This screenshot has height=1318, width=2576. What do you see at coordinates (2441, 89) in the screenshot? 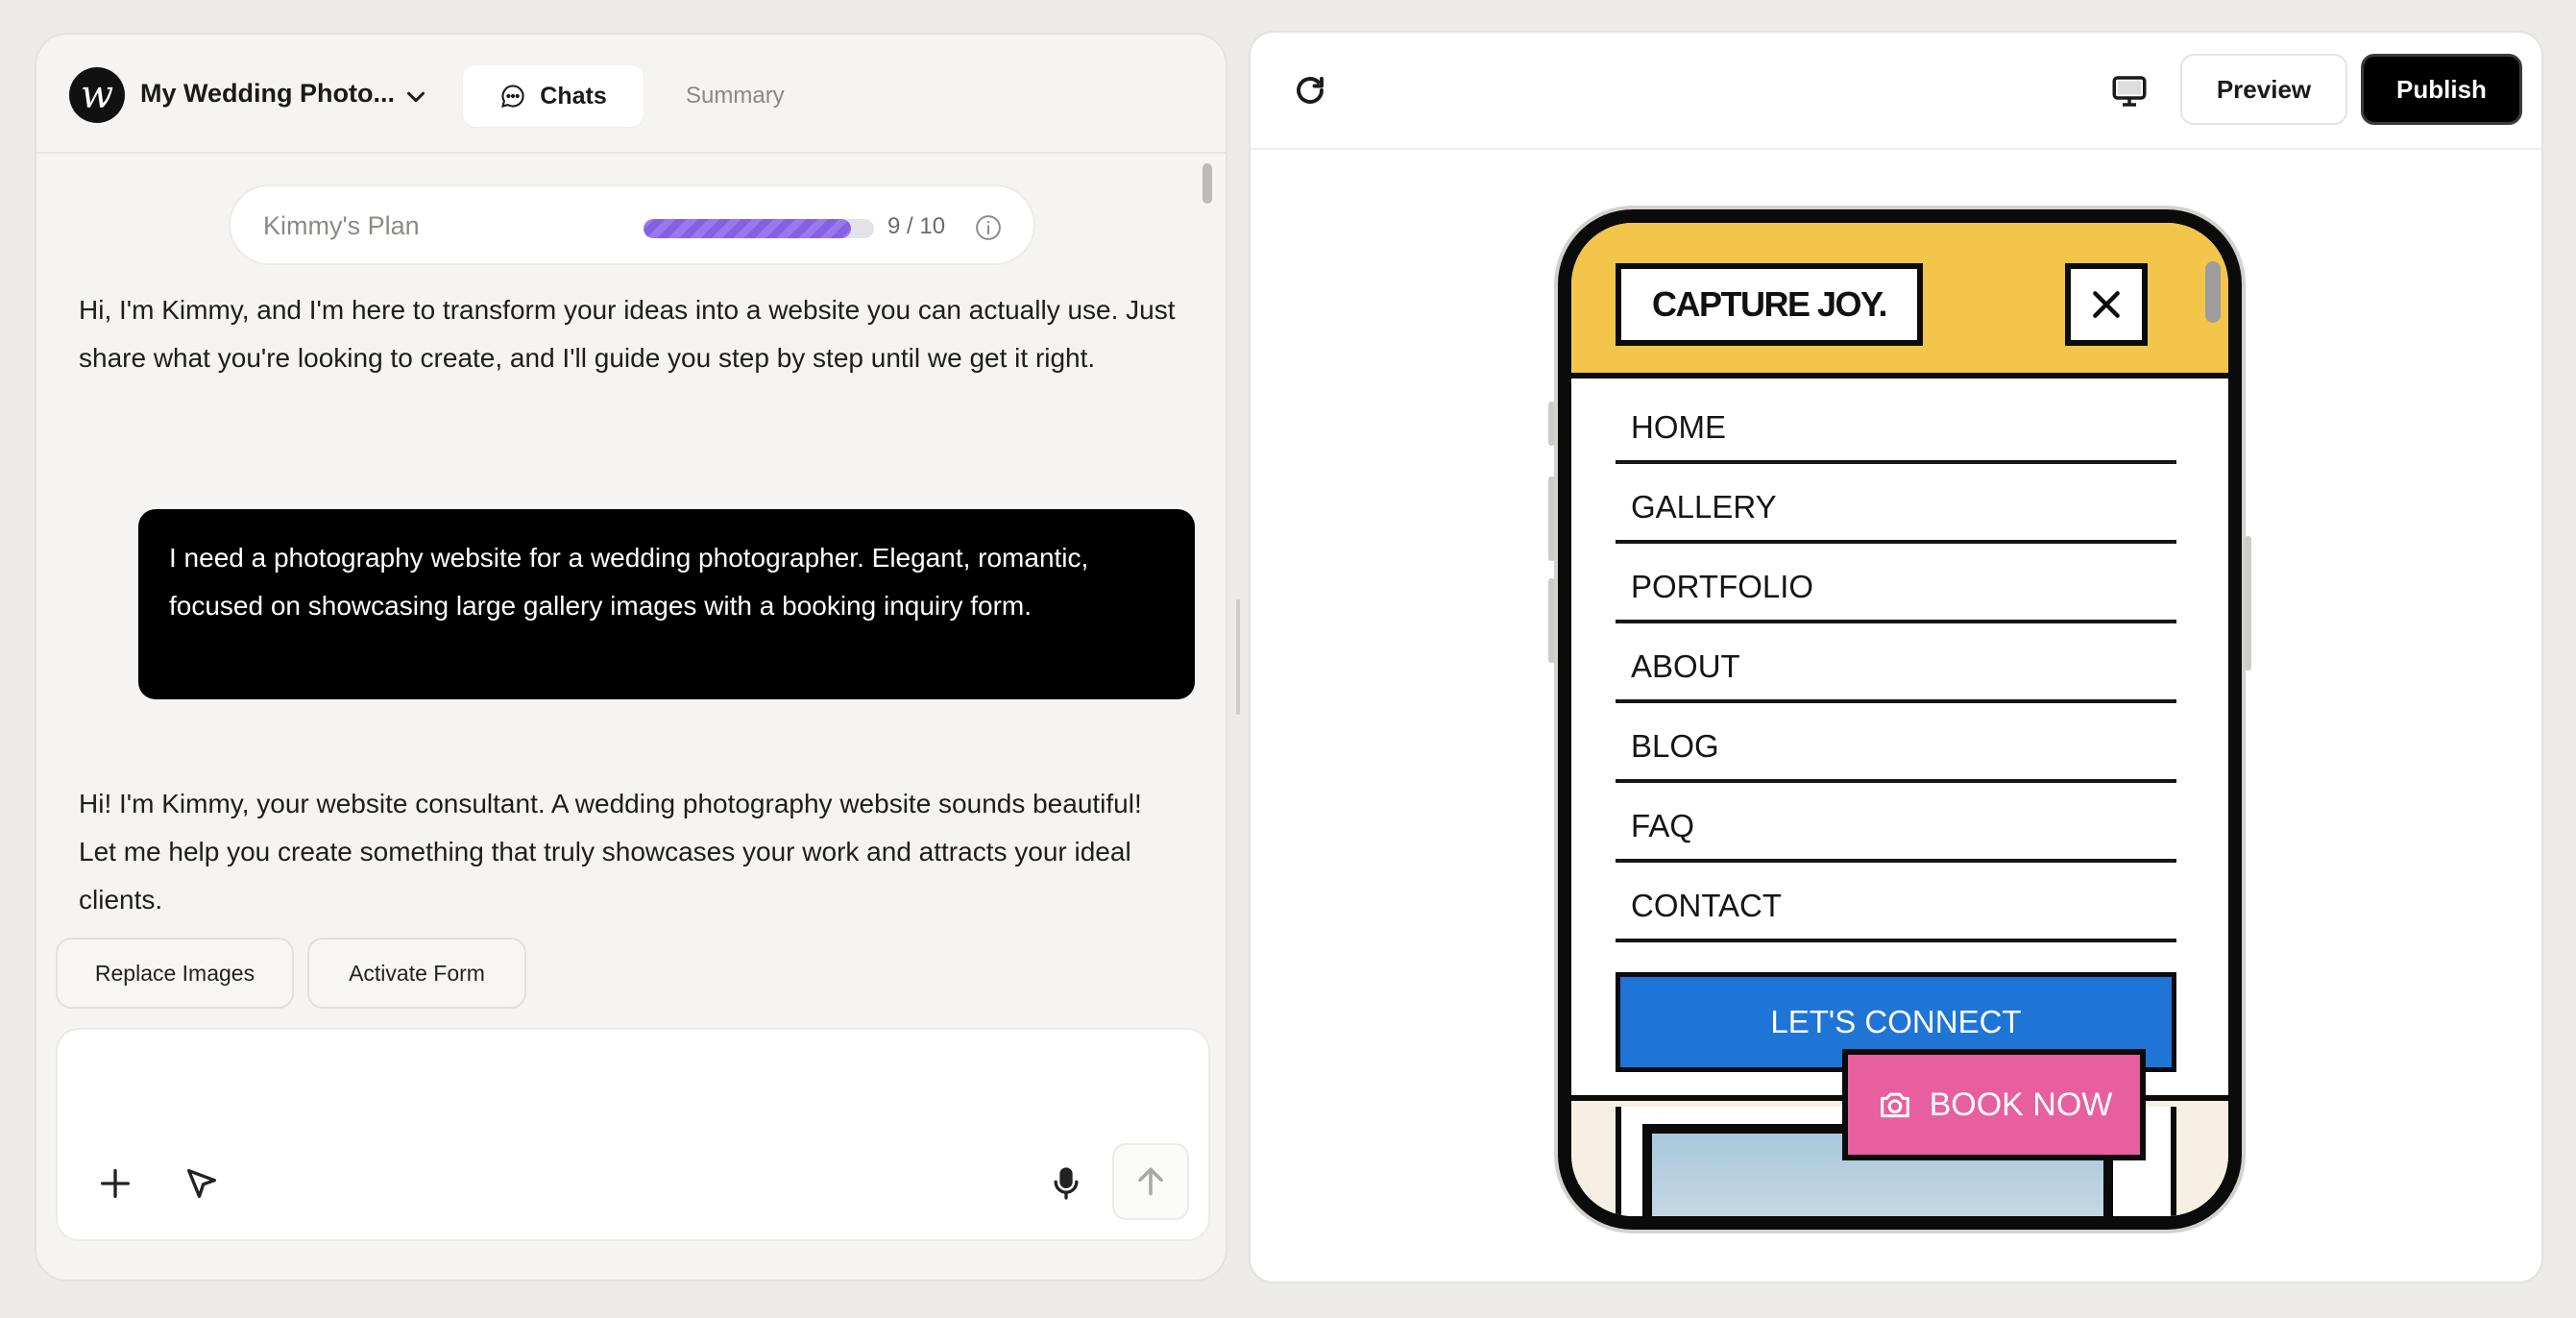
I see `publish-button: Publish` at bounding box center [2441, 89].